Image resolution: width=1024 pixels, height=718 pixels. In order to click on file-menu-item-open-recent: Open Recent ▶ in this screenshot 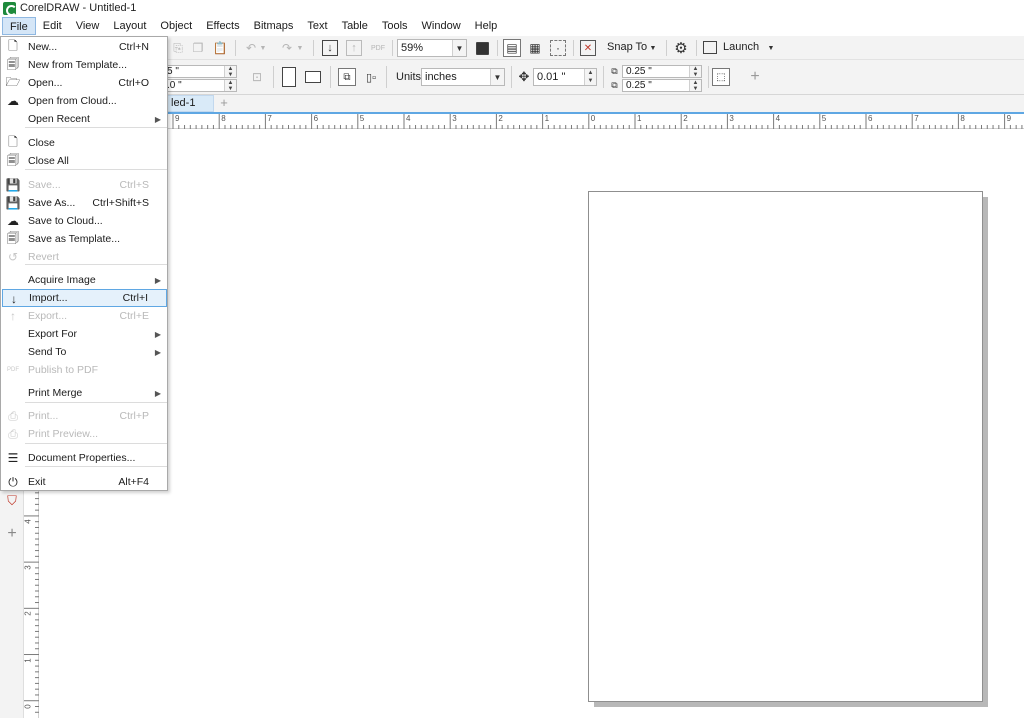, I will do `click(84, 119)`.